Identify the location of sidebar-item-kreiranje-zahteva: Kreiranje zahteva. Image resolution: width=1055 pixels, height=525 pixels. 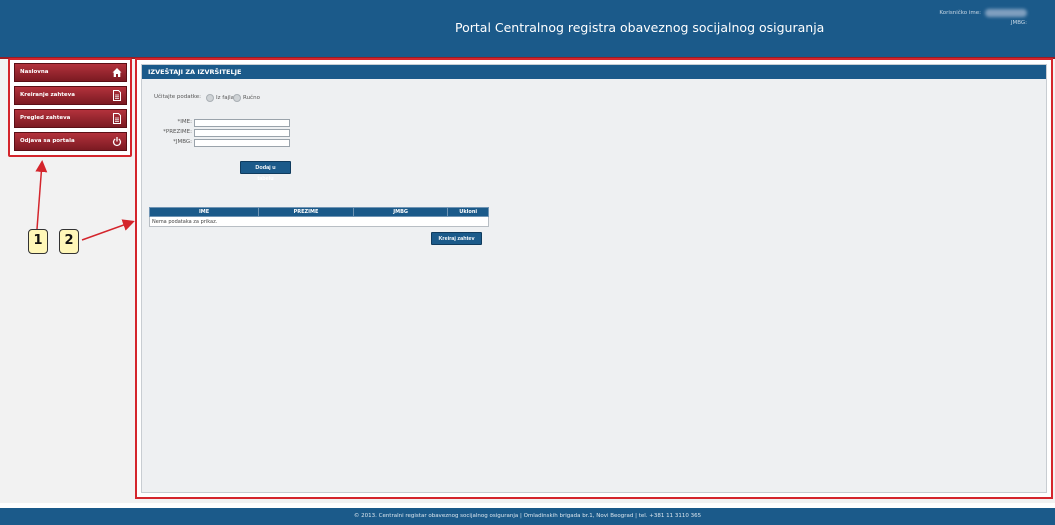
(70, 95).